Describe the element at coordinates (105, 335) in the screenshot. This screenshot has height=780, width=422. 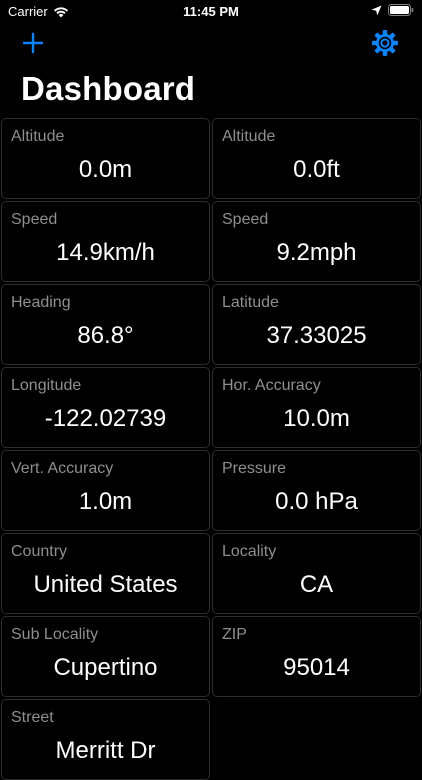
I see `tile-value: 86.8°` at that location.